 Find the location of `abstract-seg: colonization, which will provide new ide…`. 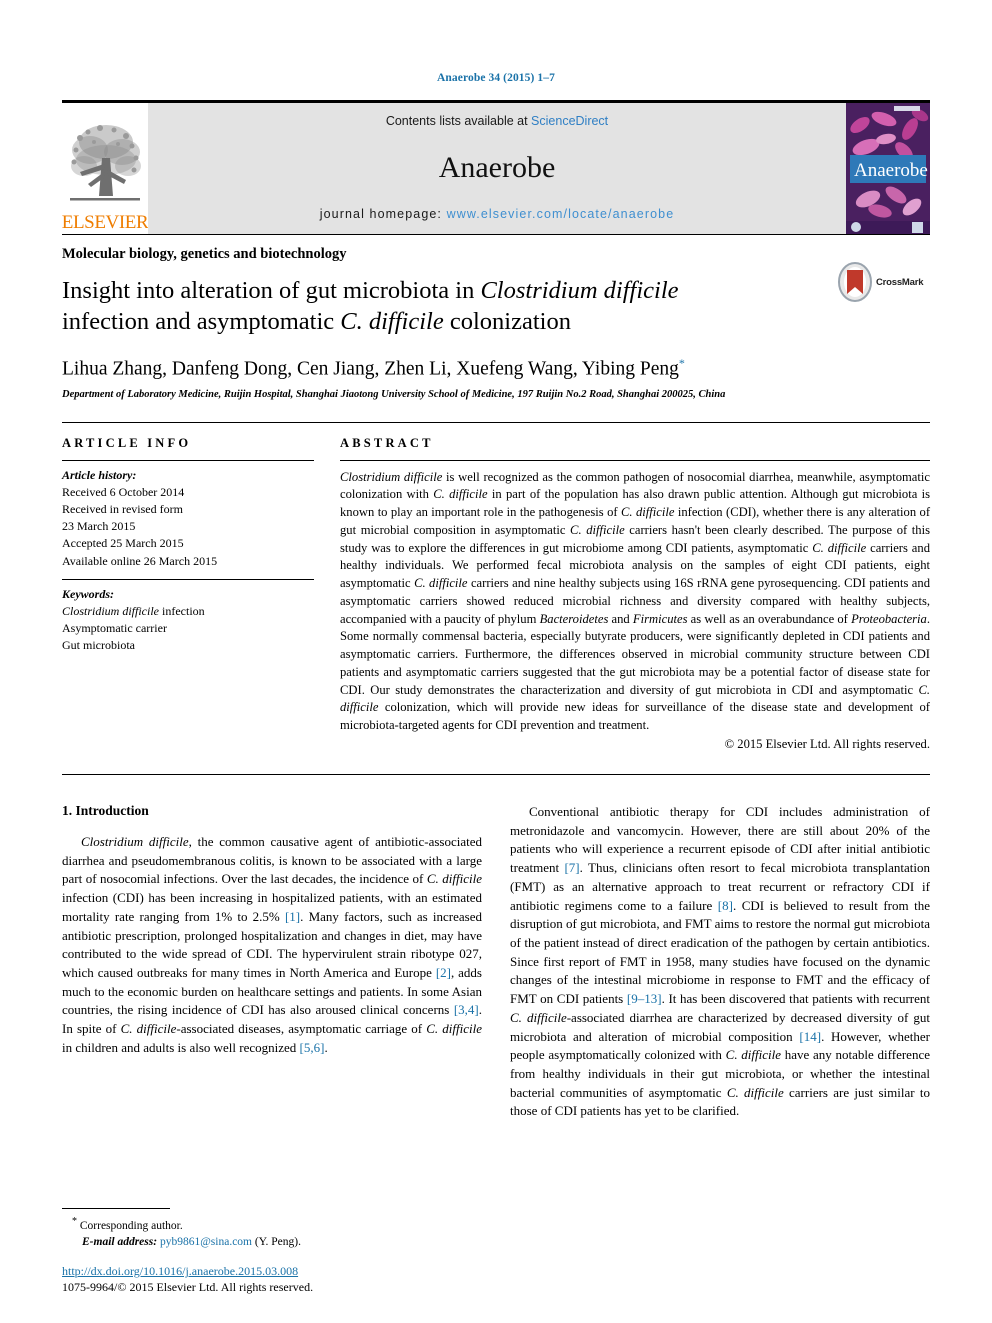

abstract-seg: colonization, which will provide new ide… is located at coordinates (635, 716).